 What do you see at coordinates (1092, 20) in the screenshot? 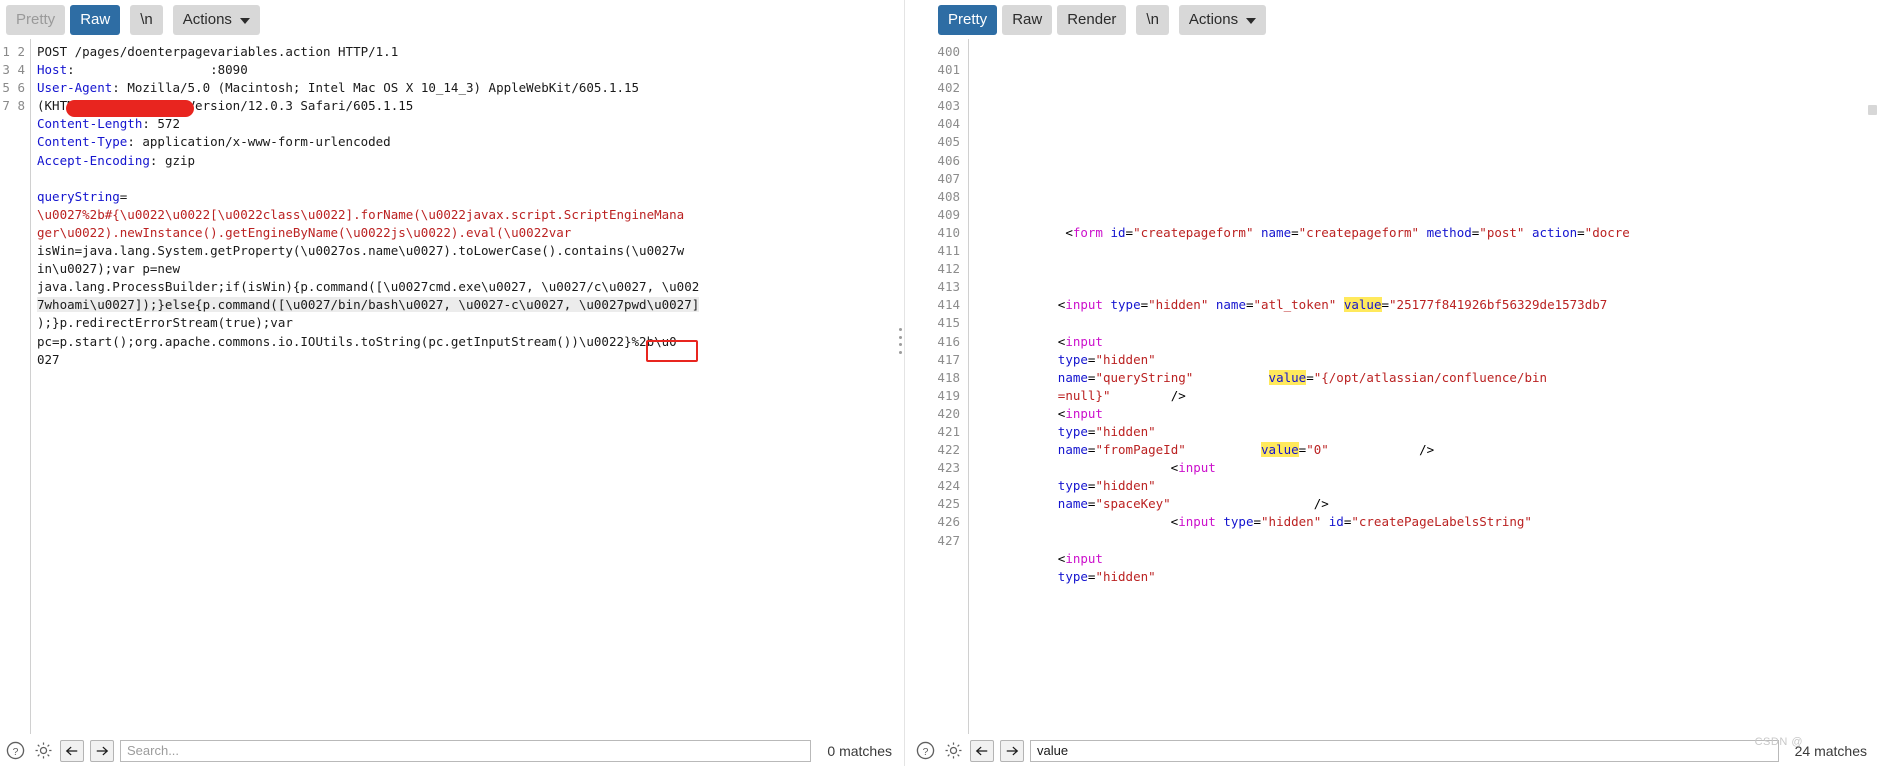
I see `tab-response-render: Render` at bounding box center [1092, 20].